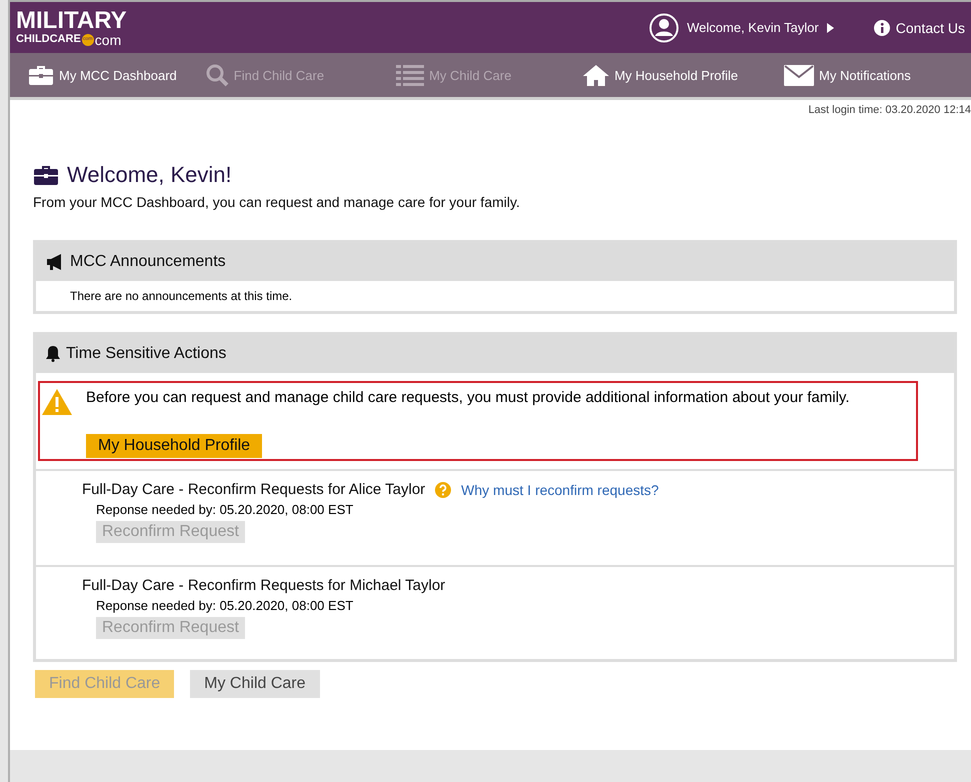  What do you see at coordinates (830, 27) in the screenshot?
I see `caret-icon` at bounding box center [830, 27].